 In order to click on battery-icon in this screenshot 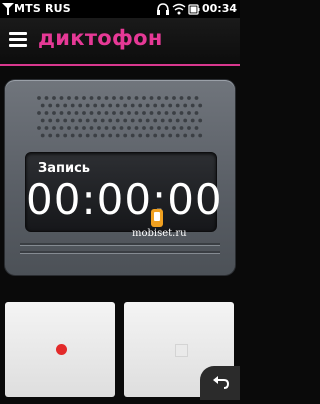, I will do `click(194, 9)`.